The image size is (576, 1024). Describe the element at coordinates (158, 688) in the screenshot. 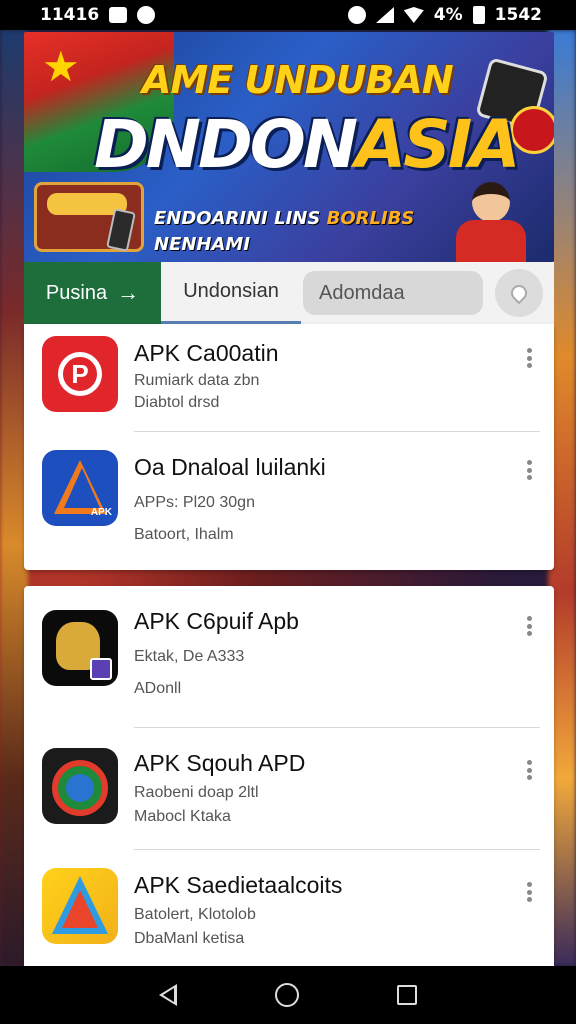

I see `app-meta: ADonll` at that location.